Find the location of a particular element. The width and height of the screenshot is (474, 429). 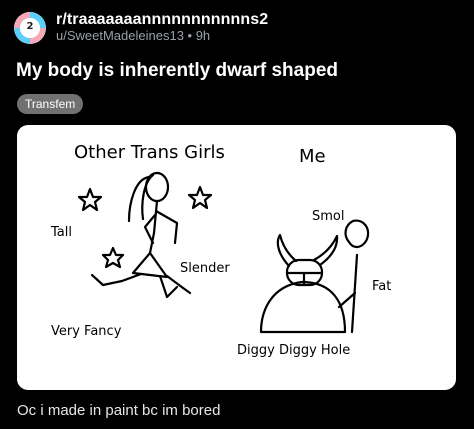

label-diggy-diggy-hole: Diggy Diggy Hole is located at coordinates (294, 350).